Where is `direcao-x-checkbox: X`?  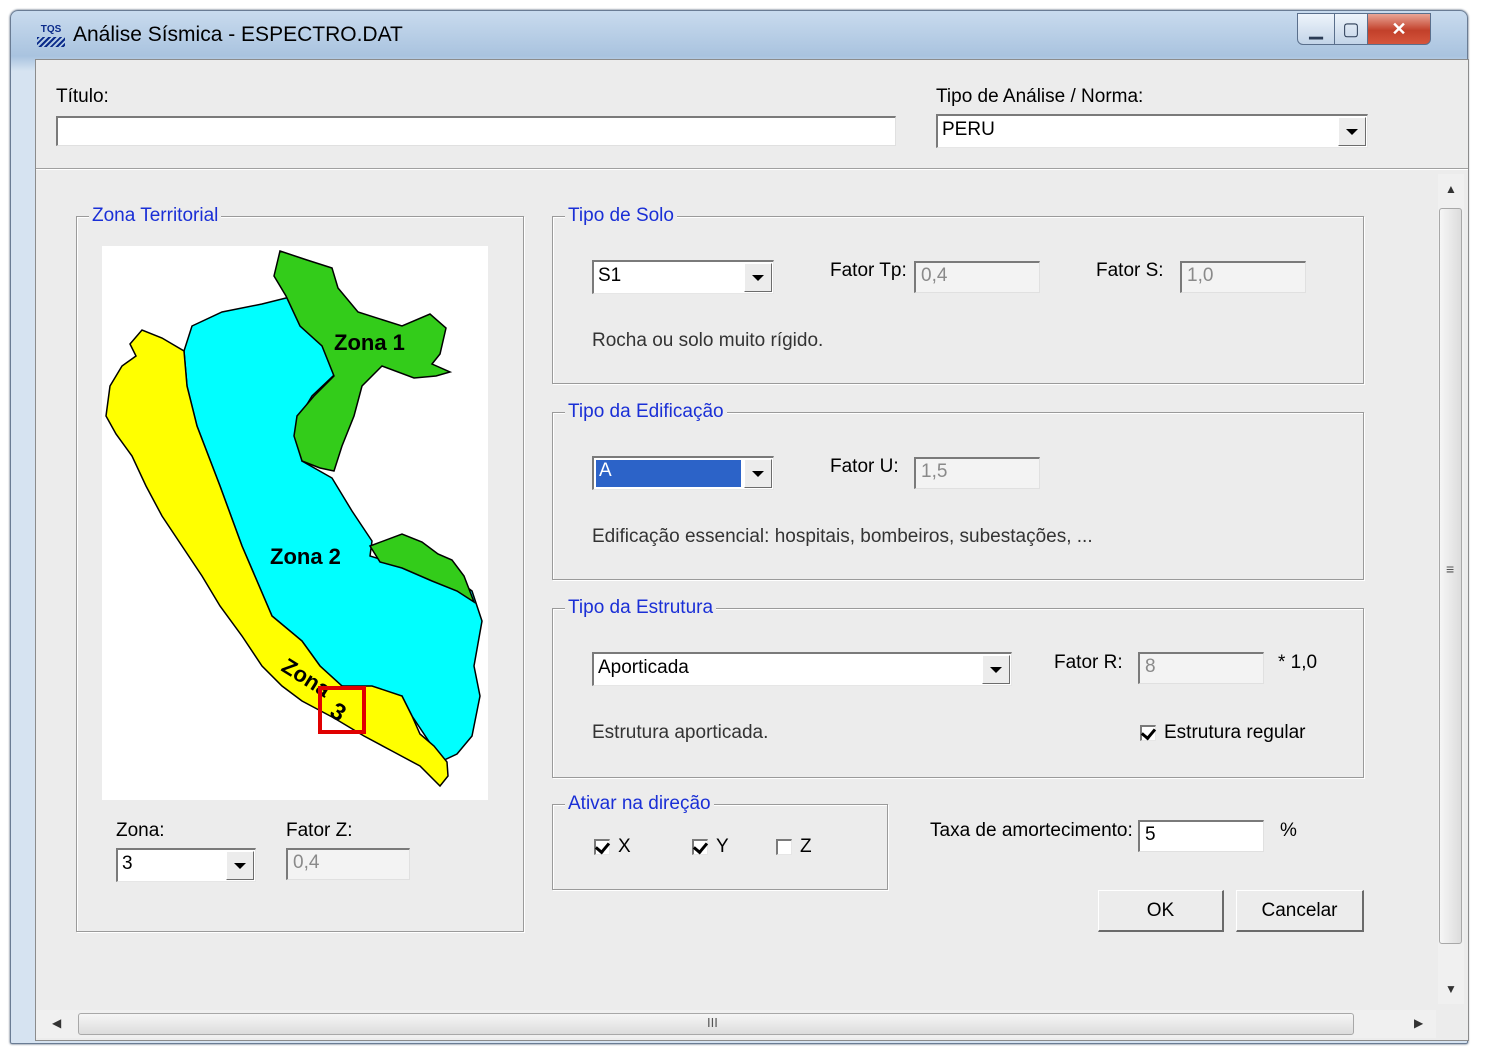
direcao-x-checkbox: X is located at coordinates (612, 847).